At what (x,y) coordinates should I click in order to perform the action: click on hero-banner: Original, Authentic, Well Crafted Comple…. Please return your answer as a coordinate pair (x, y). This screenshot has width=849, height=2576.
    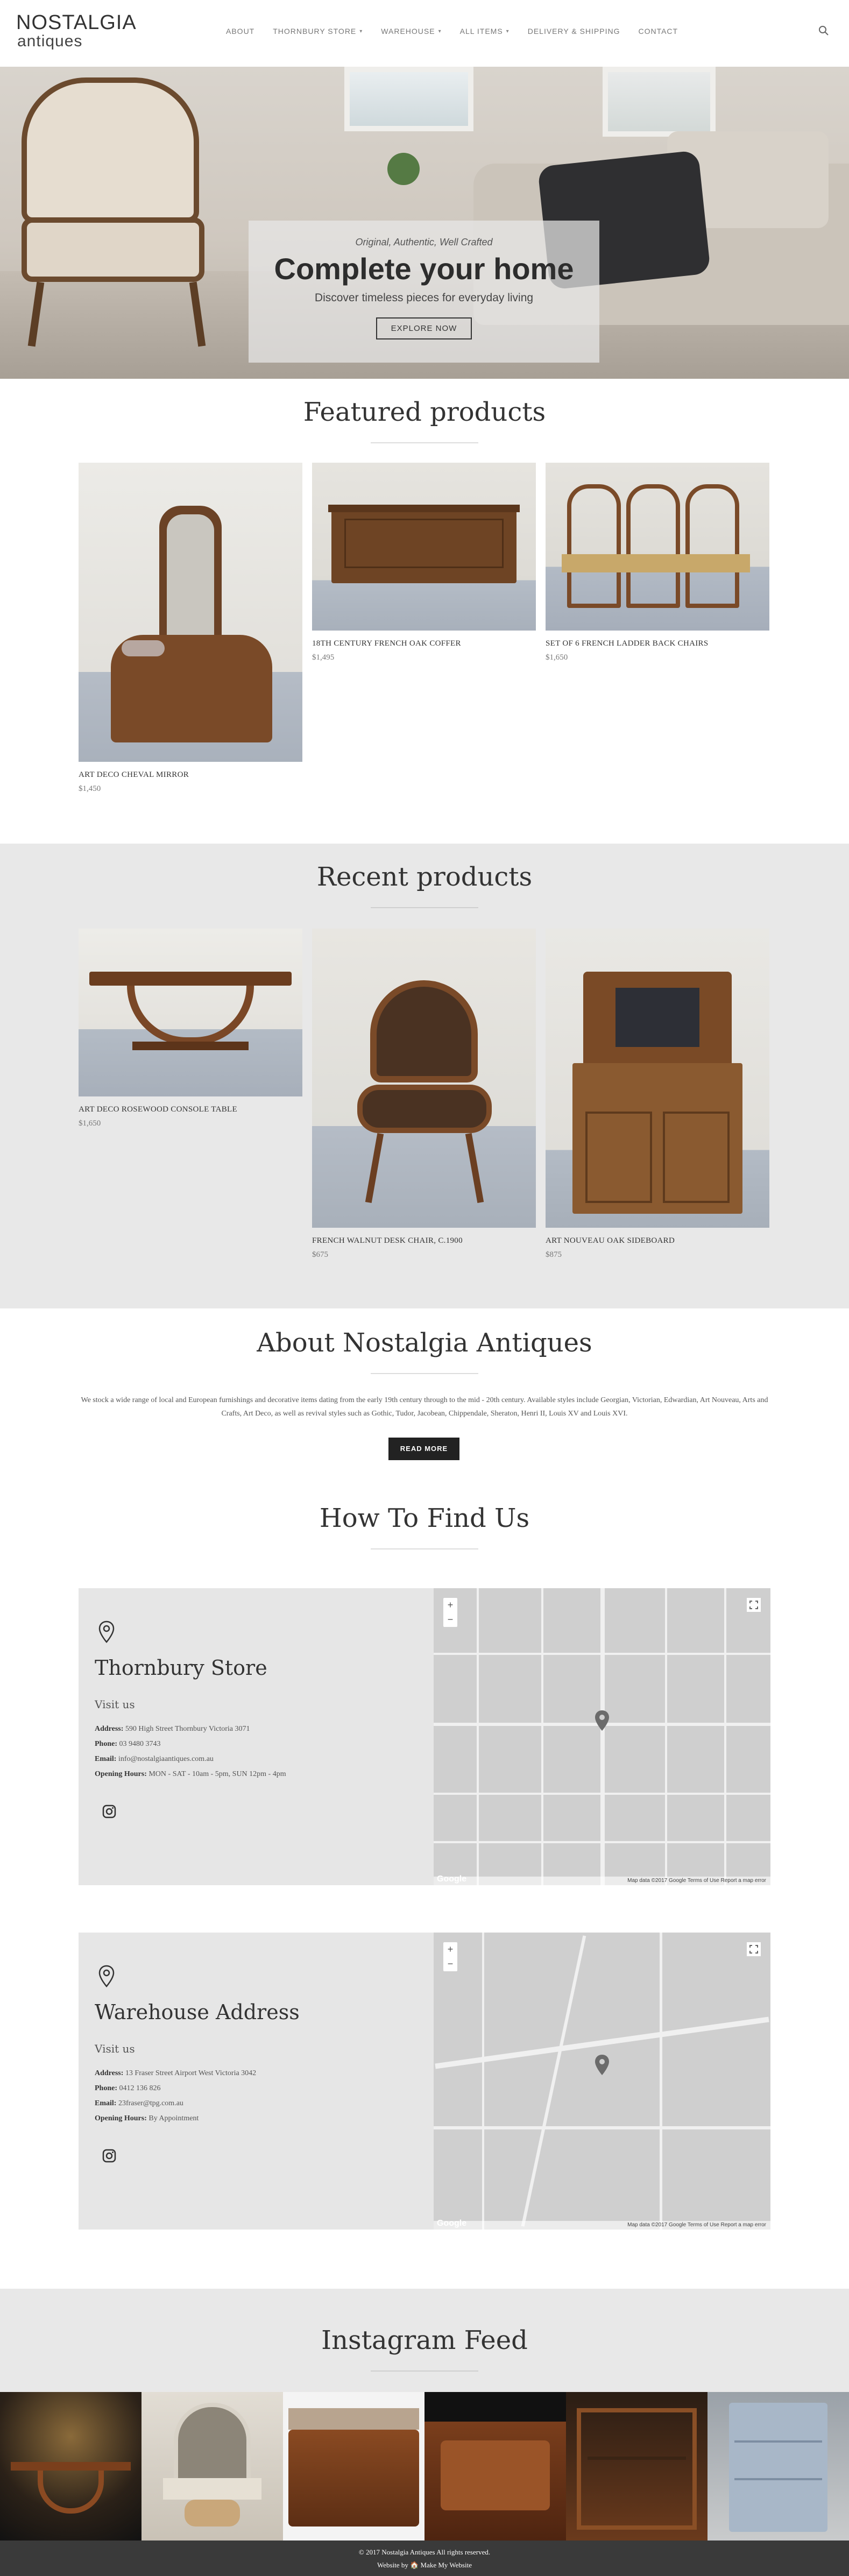
    Looking at the image, I should click on (424, 223).